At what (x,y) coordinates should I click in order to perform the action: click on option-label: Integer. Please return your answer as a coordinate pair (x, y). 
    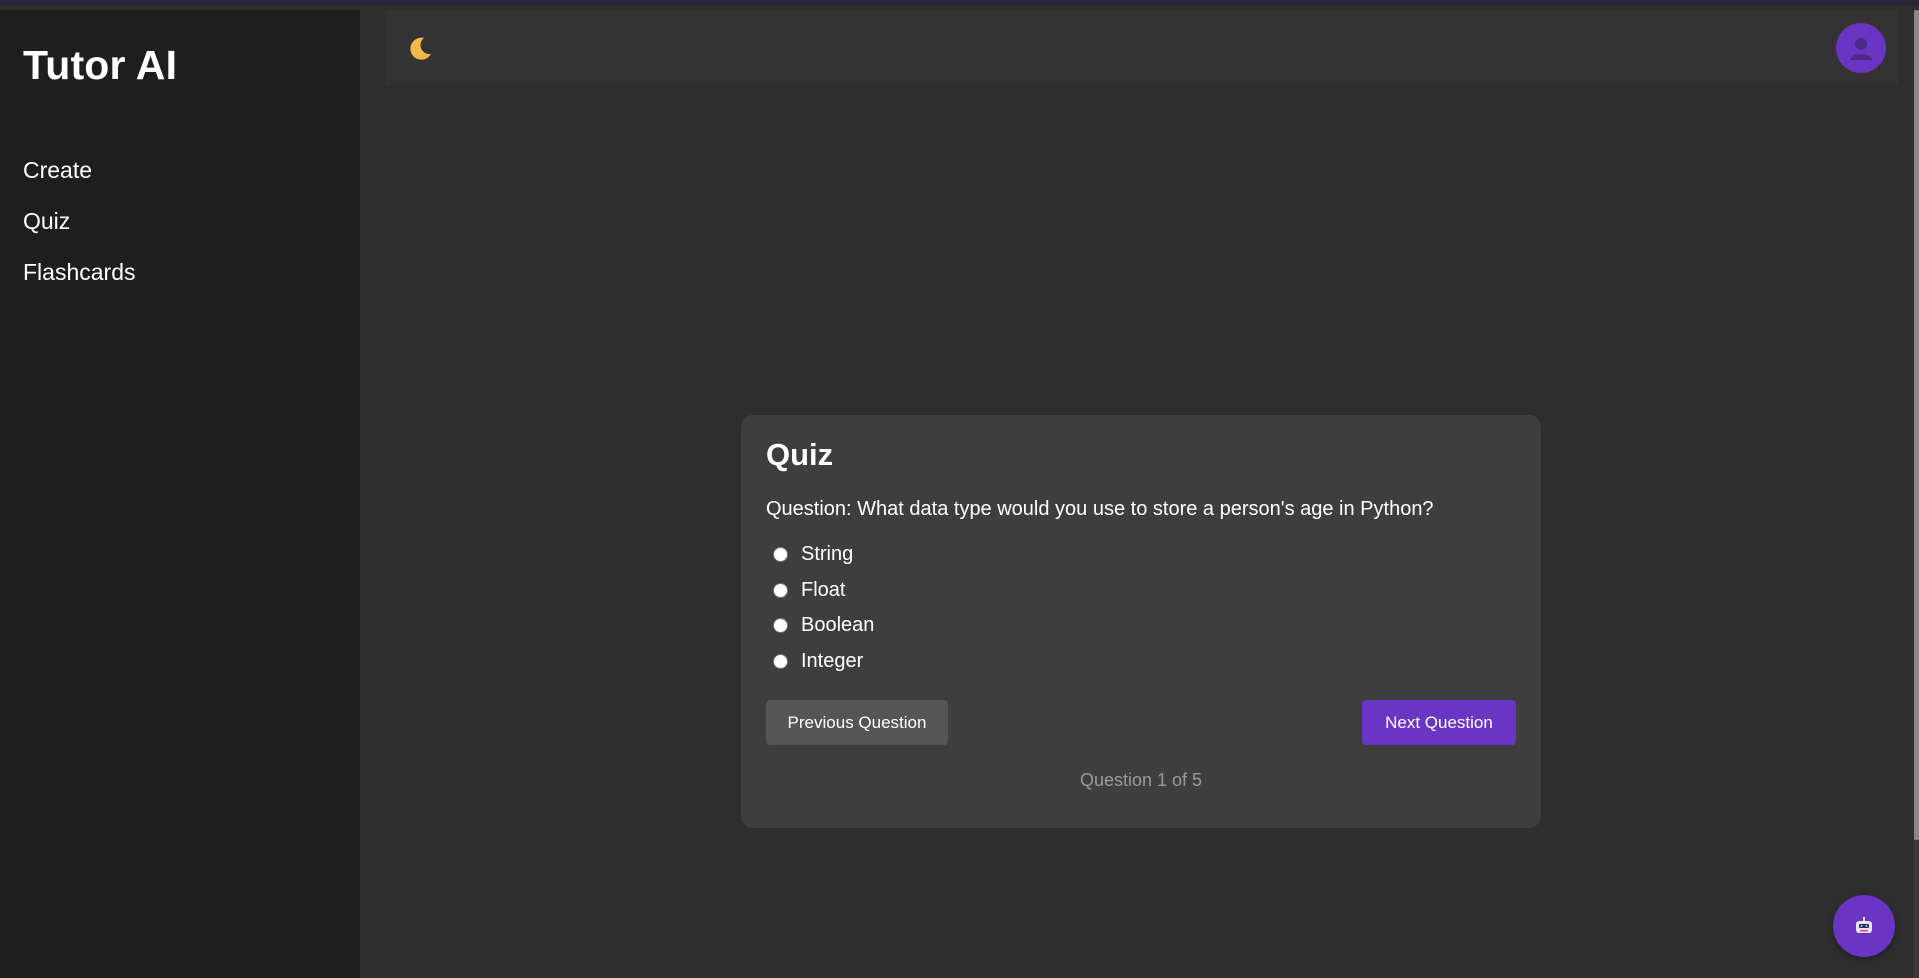
    Looking at the image, I should click on (832, 660).